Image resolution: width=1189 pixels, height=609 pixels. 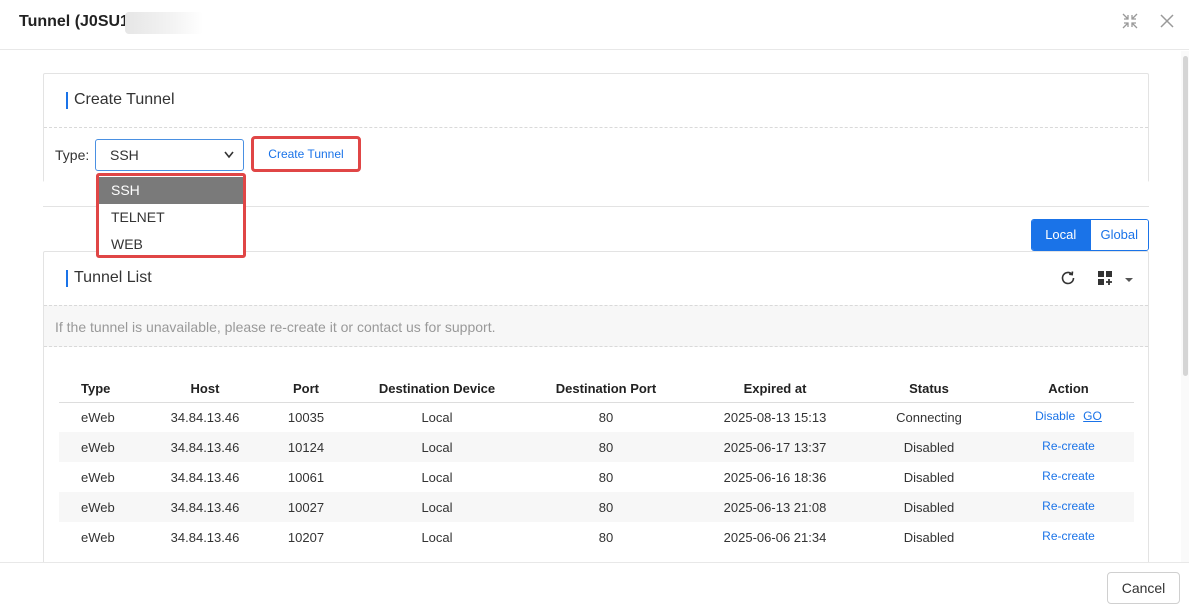 What do you see at coordinates (120, 100) in the screenshot?
I see `create-tunnel-title: Create Tunnel` at bounding box center [120, 100].